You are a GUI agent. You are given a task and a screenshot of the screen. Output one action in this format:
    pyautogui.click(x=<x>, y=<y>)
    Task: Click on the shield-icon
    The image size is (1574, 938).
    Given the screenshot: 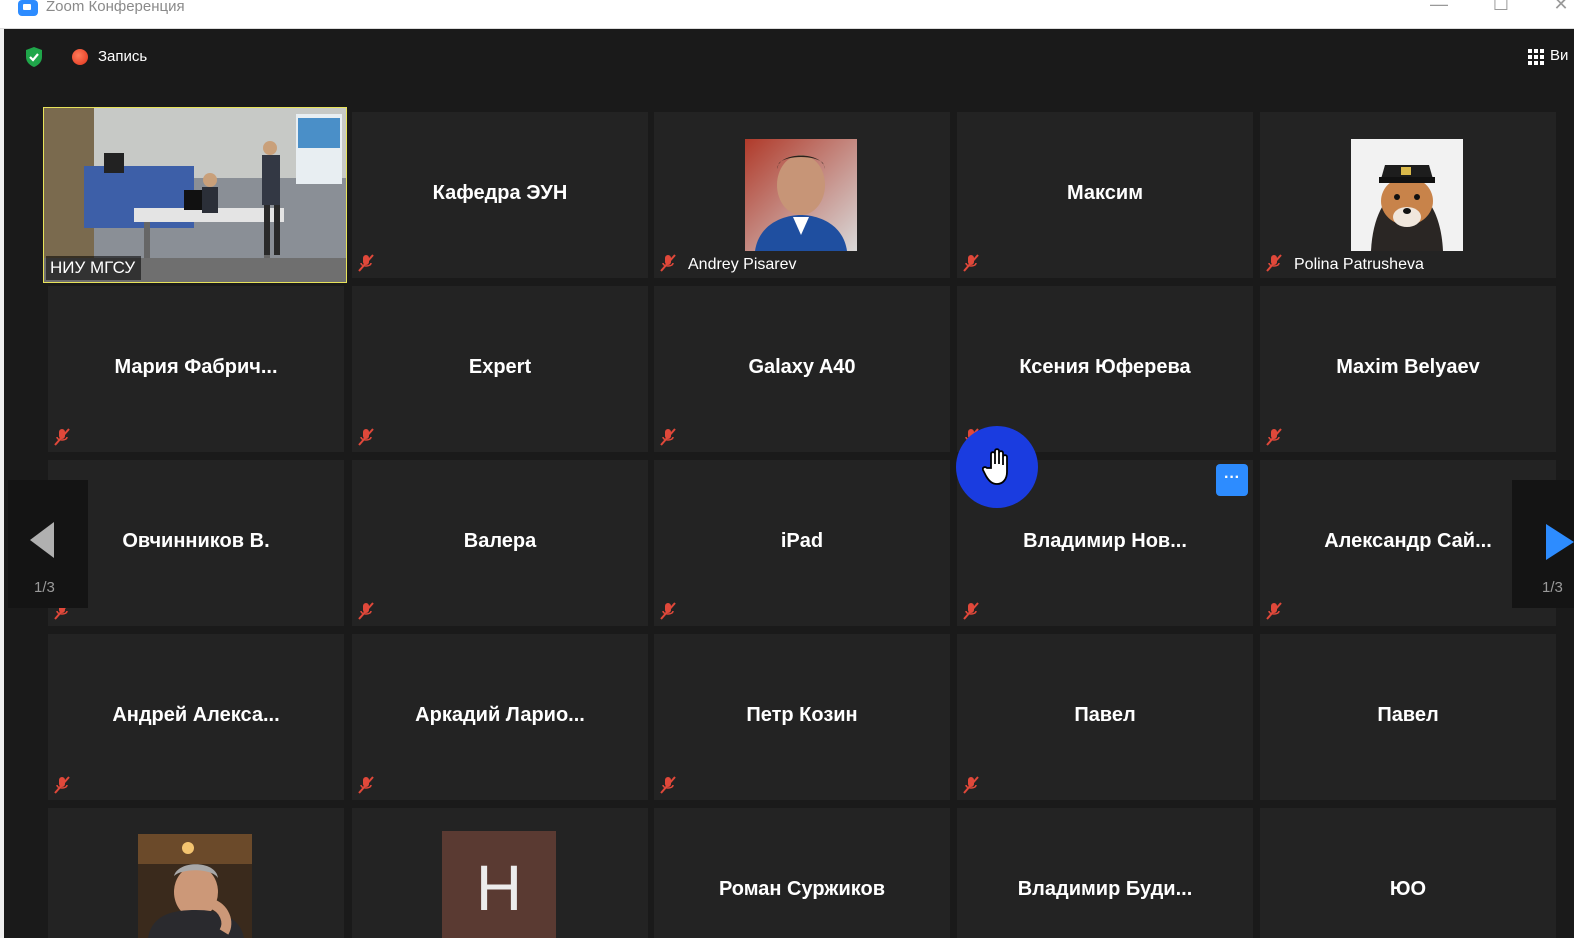 What is the action you would take?
    pyautogui.click(x=34, y=57)
    